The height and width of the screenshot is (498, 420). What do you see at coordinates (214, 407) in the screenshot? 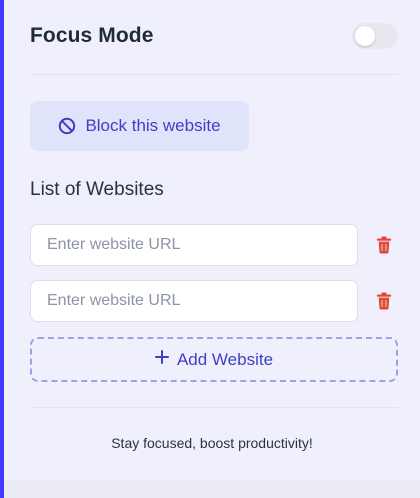
I see `footer-divider` at bounding box center [214, 407].